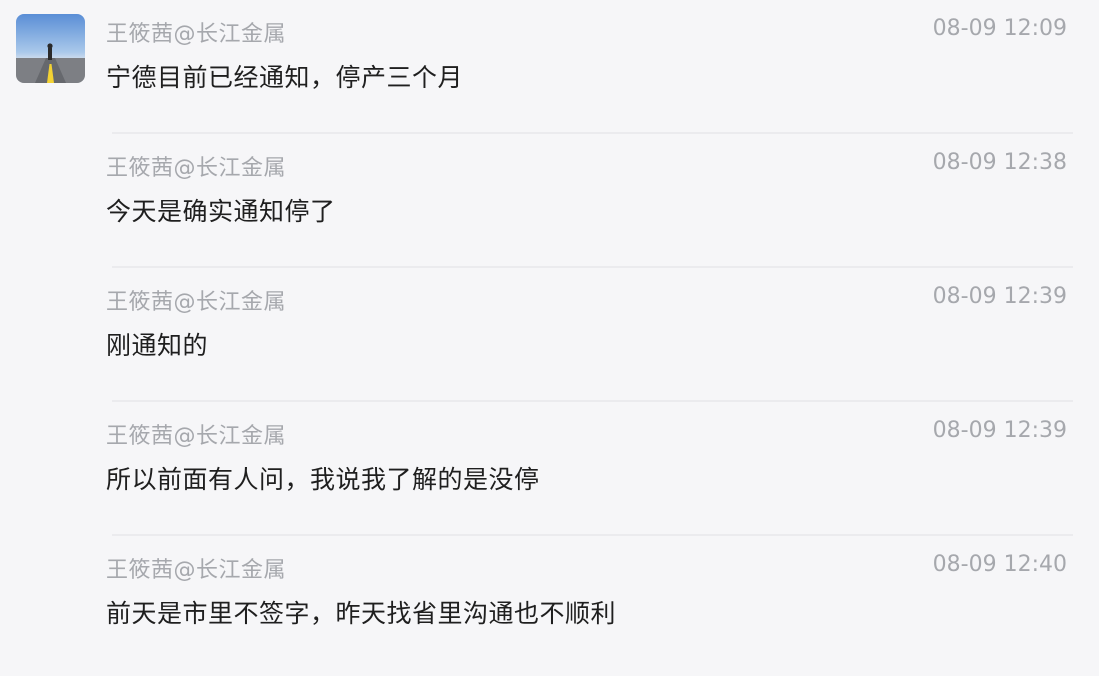  Describe the element at coordinates (999, 28) in the screenshot. I see `message-timestamp: 08-09 12:09` at that location.